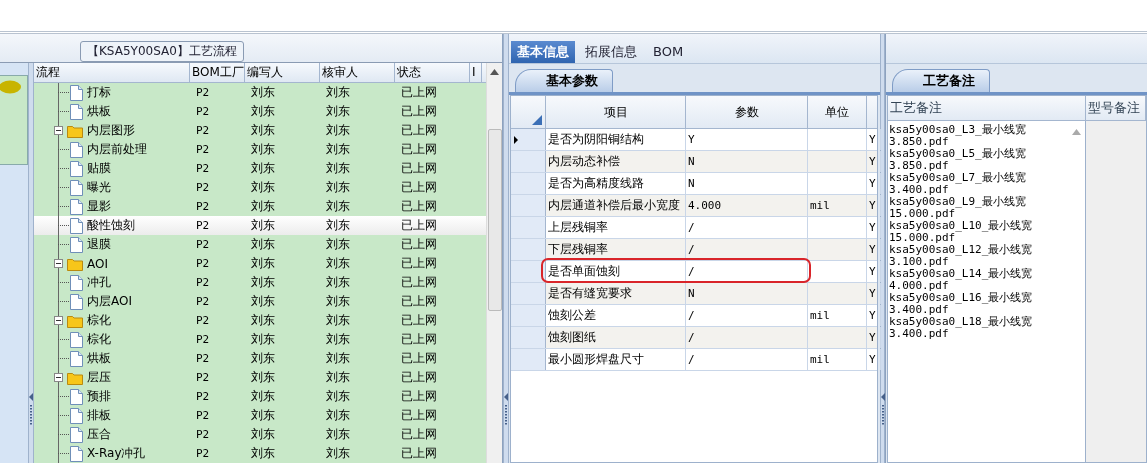 This screenshot has height=463, width=1147. I want to click on tree-row: 层压 P2 刘东 刘东 已上网, so click(260, 377).